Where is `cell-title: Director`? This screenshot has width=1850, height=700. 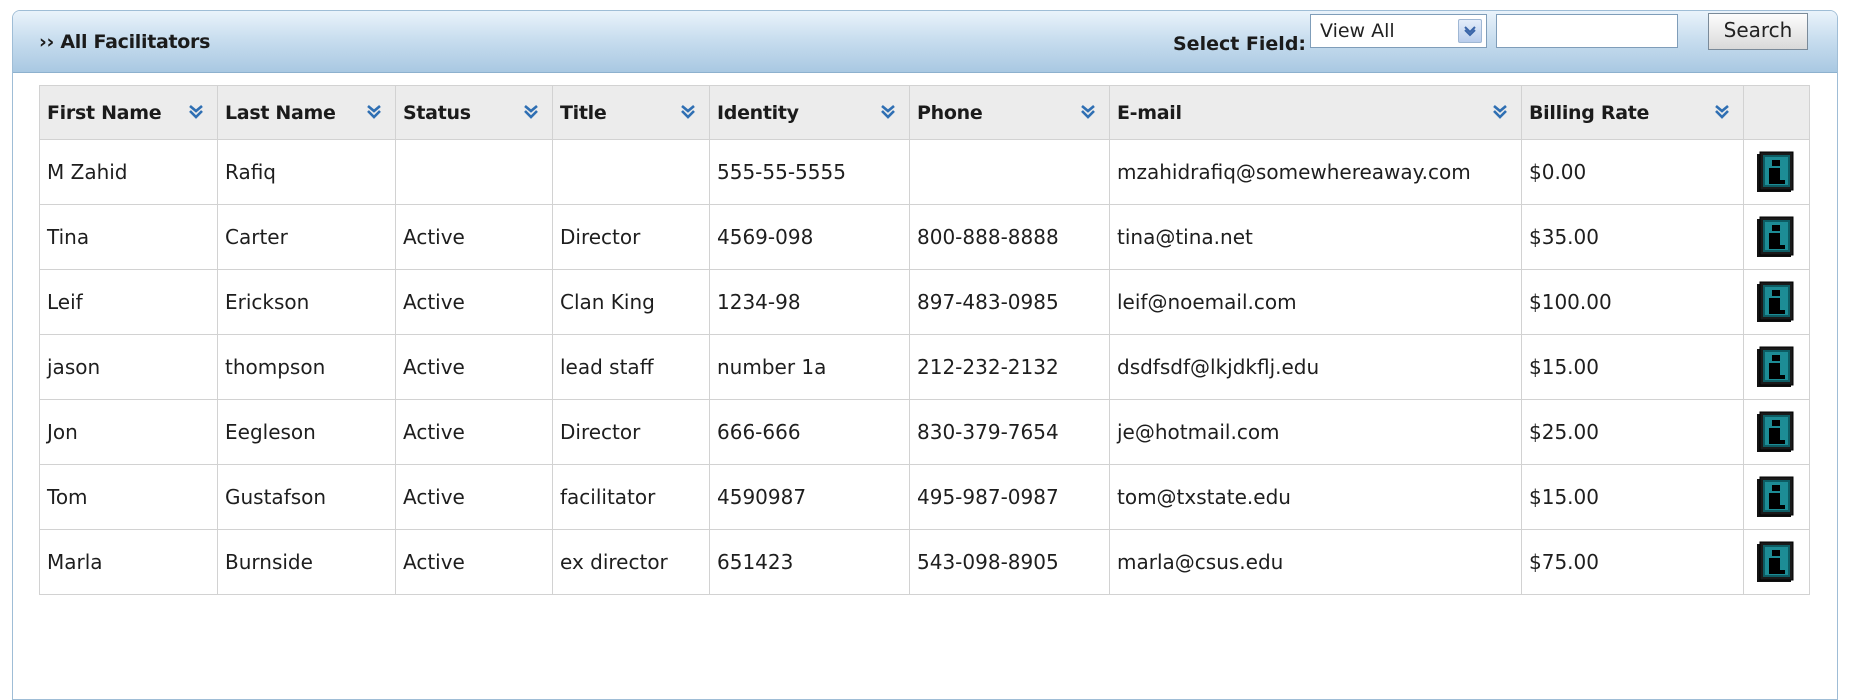
cell-title: Director is located at coordinates (631, 237).